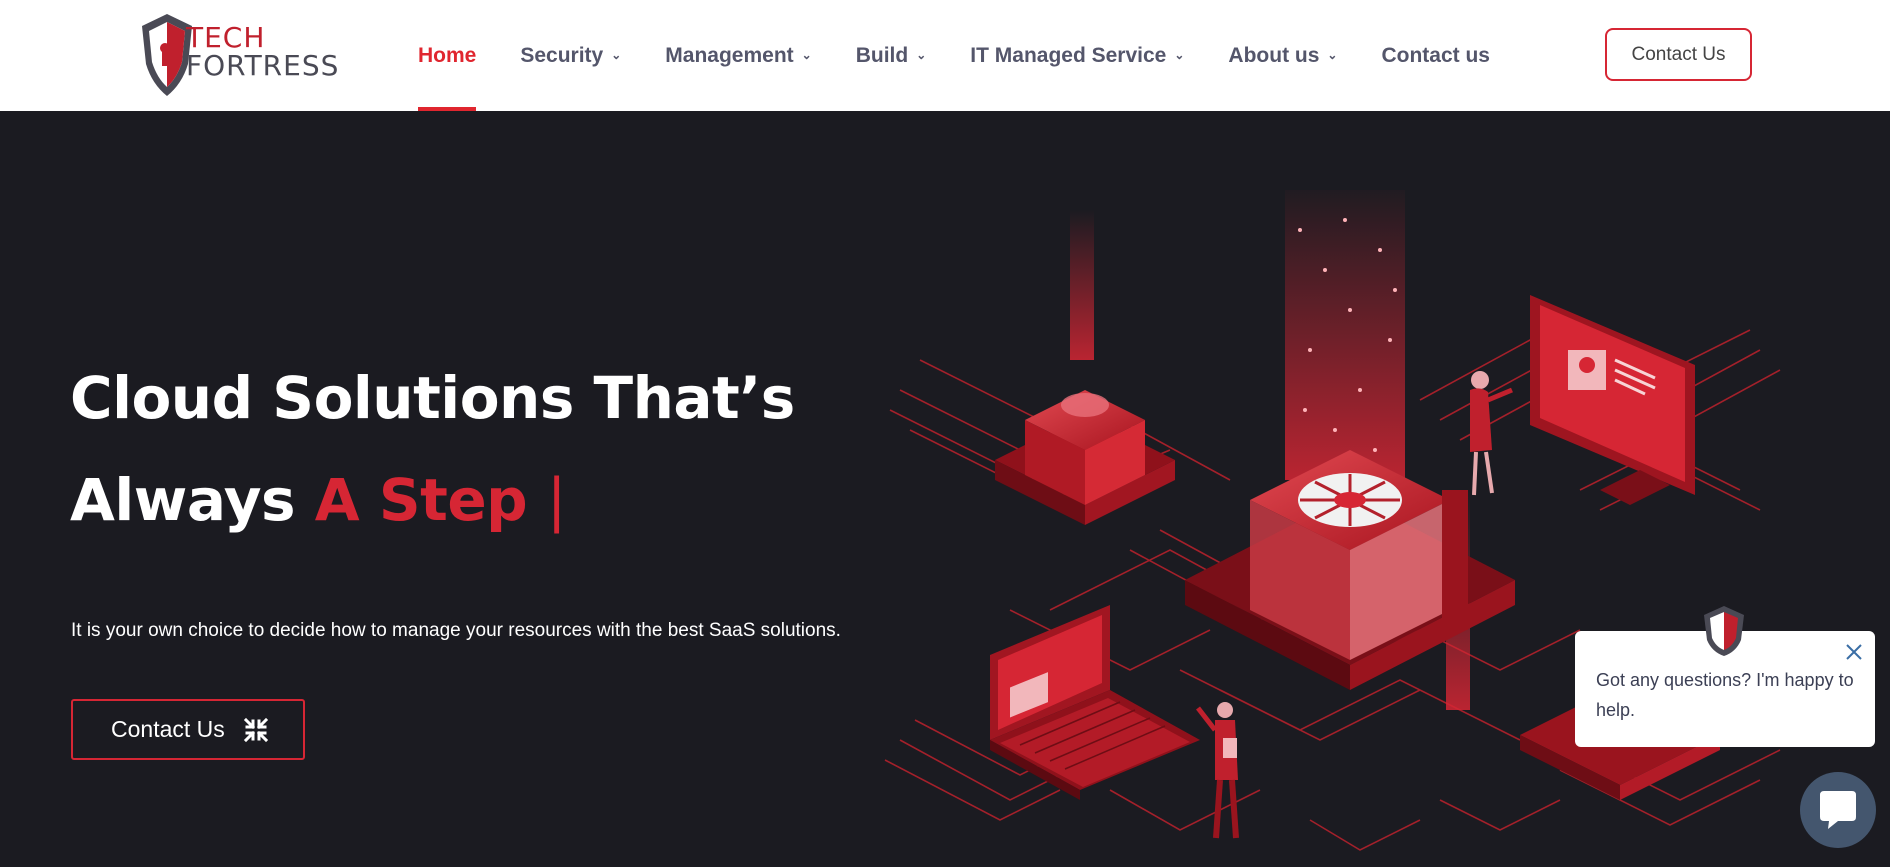  What do you see at coordinates (1724, 631) in the screenshot?
I see `chat-agent-avatar-icon` at bounding box center [1724, 631].